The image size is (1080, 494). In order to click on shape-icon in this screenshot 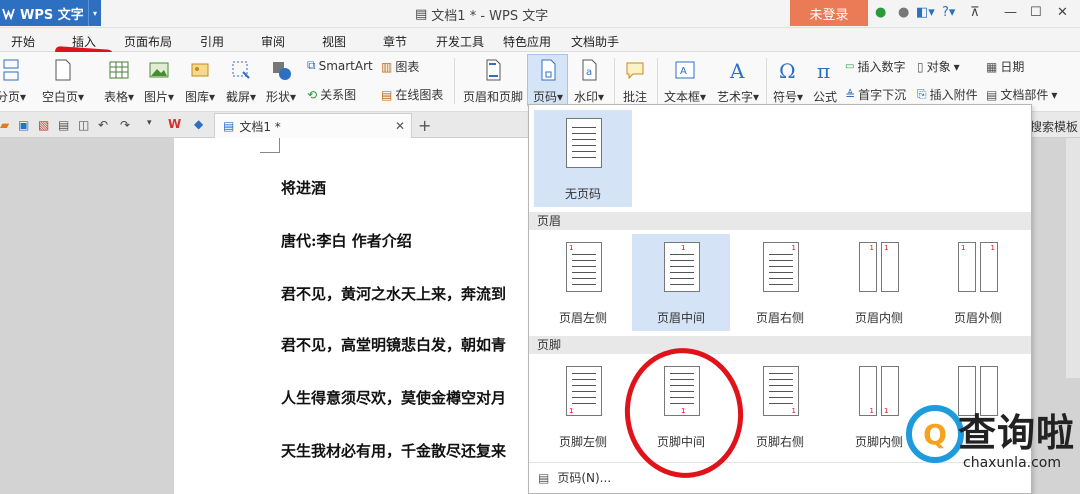, I will do `click(282, 71)`.